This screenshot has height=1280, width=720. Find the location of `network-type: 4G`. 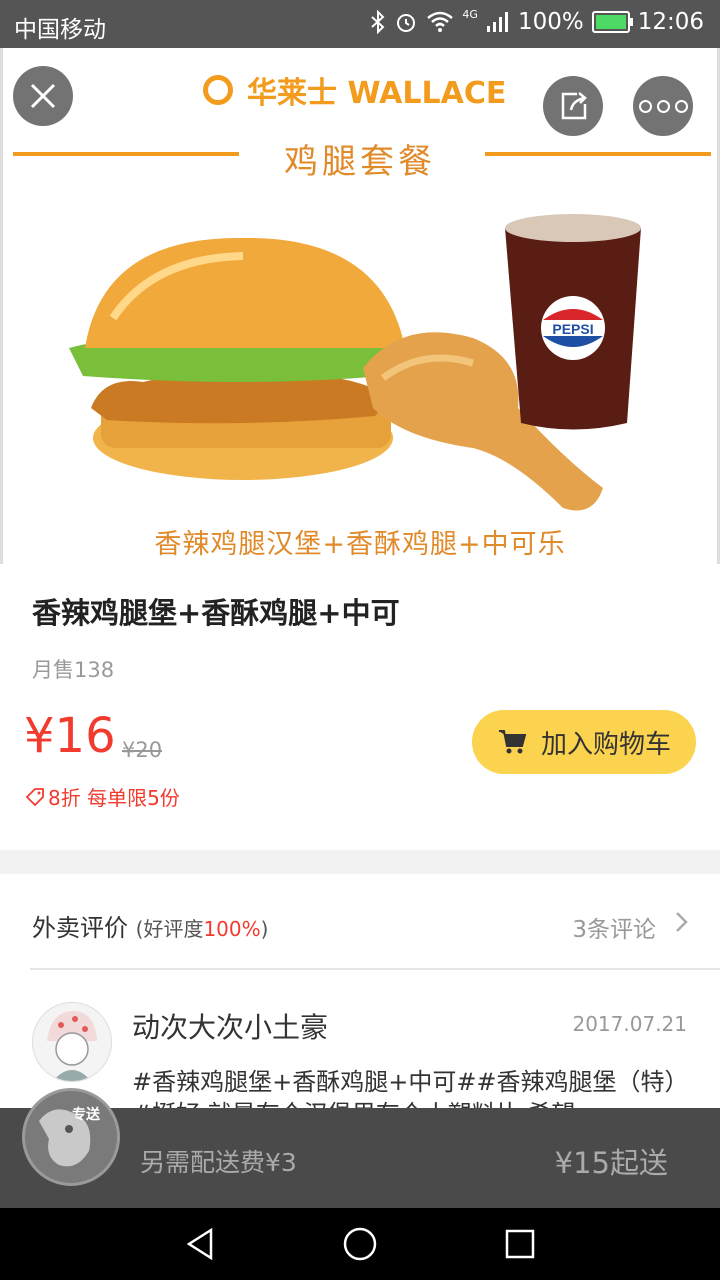

network-type: 4G is located at coordinates (470, 14).